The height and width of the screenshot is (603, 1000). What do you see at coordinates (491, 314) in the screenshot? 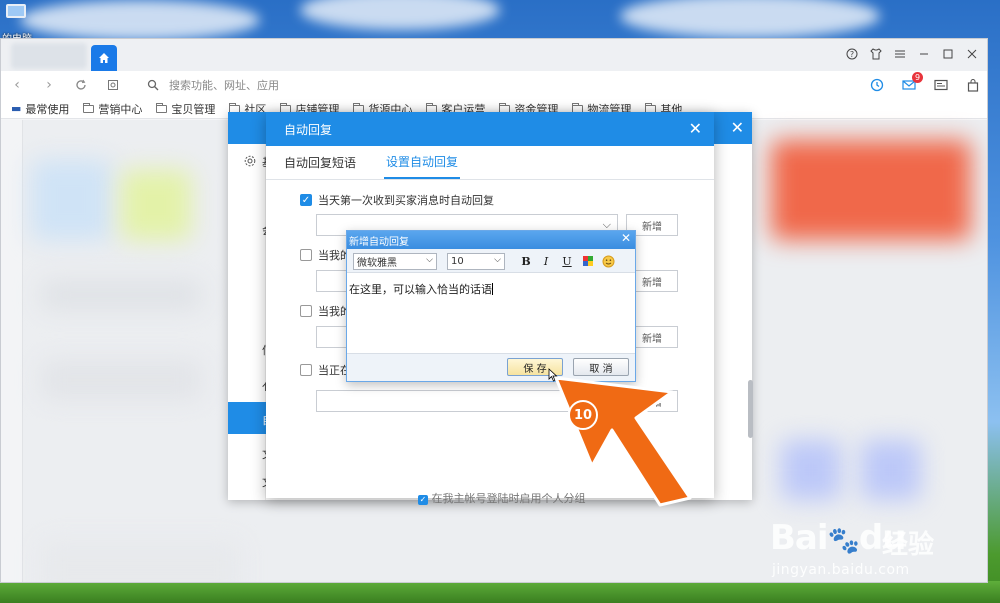
I see `editor-text-area: 在这里，可以输入恰当的话语` at bounding box center [491, 314].